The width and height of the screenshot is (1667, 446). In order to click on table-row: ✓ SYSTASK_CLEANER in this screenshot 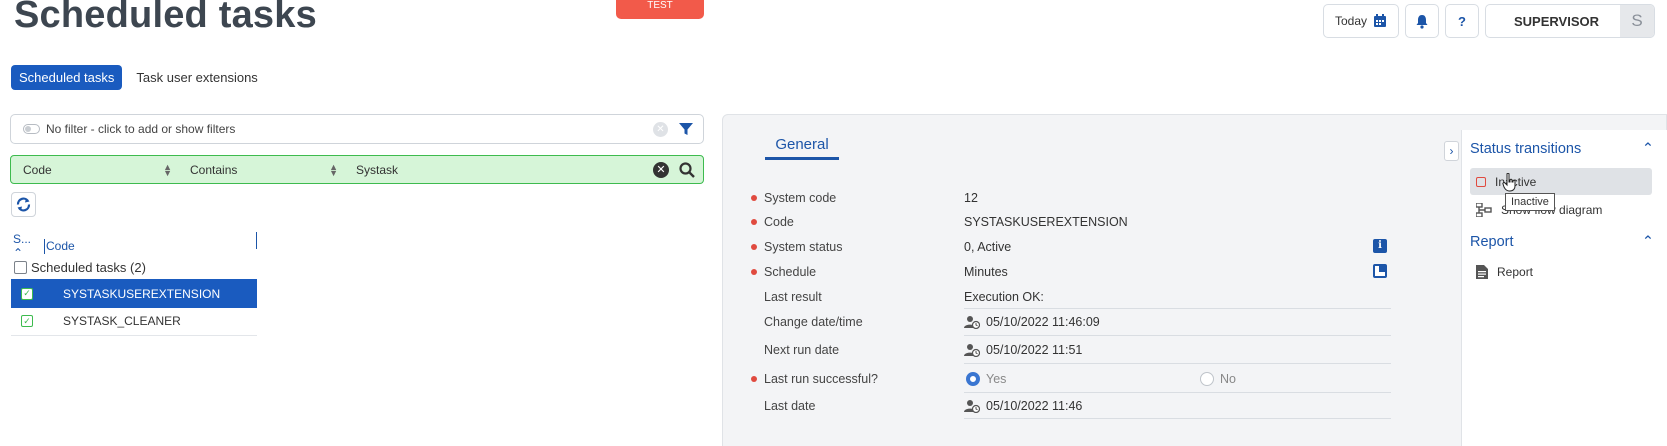, I will do `click(134, 321)`.